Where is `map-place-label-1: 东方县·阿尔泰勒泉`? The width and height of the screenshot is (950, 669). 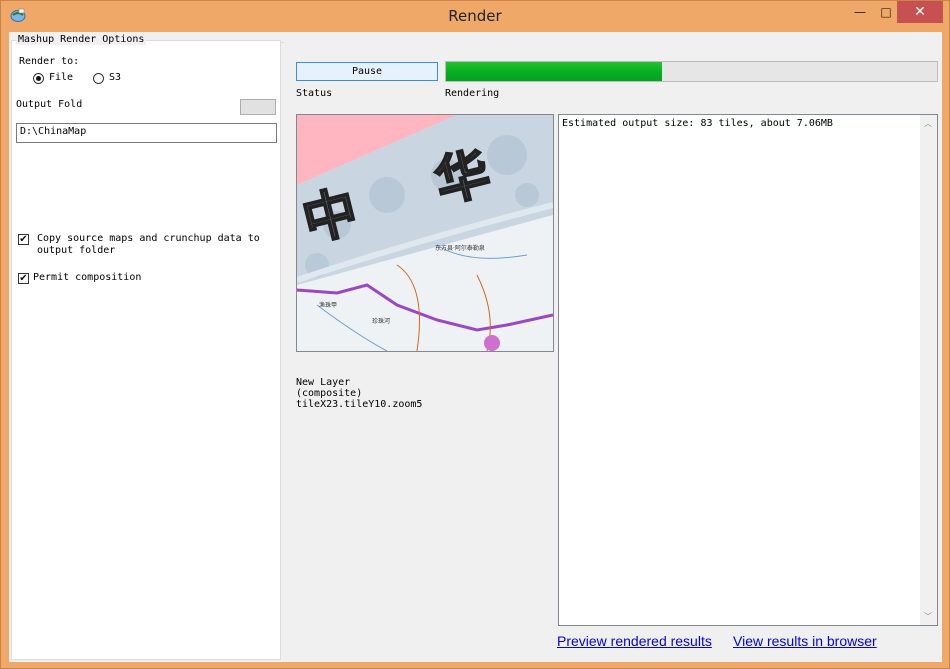
map-place-label-1: 东方县·阿尔泰勒泉 is located at coordinates (460, 248).